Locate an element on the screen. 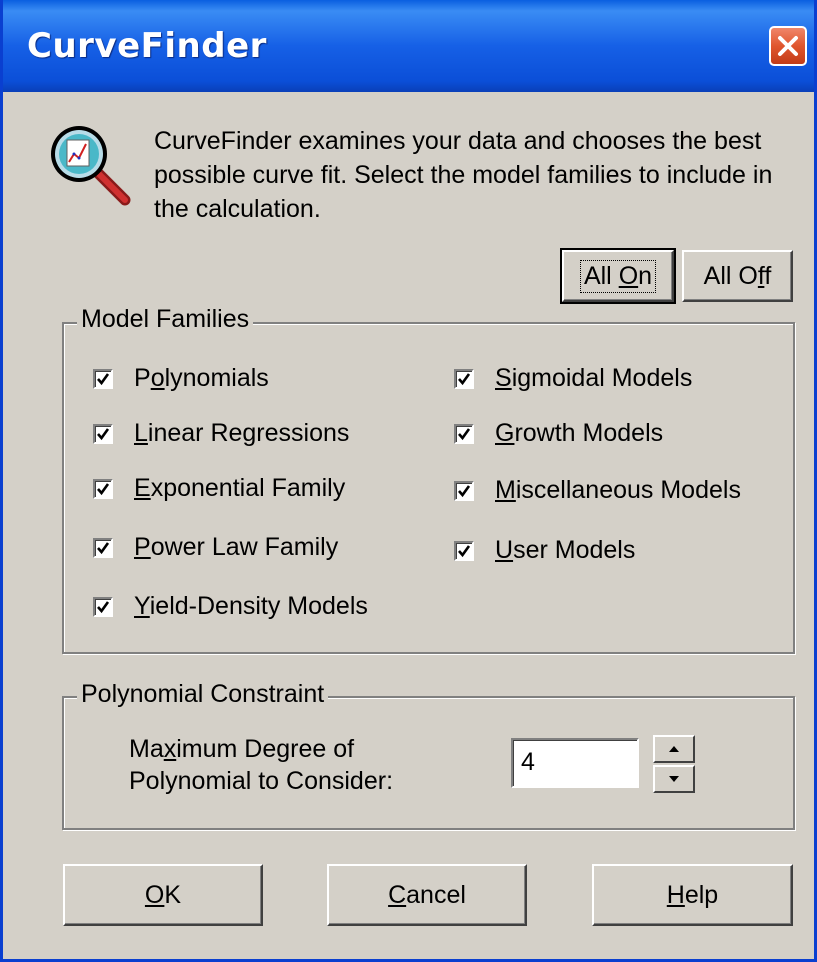 This screenshot has height=962, width=817. close-button is located at coordinates (788, 46).